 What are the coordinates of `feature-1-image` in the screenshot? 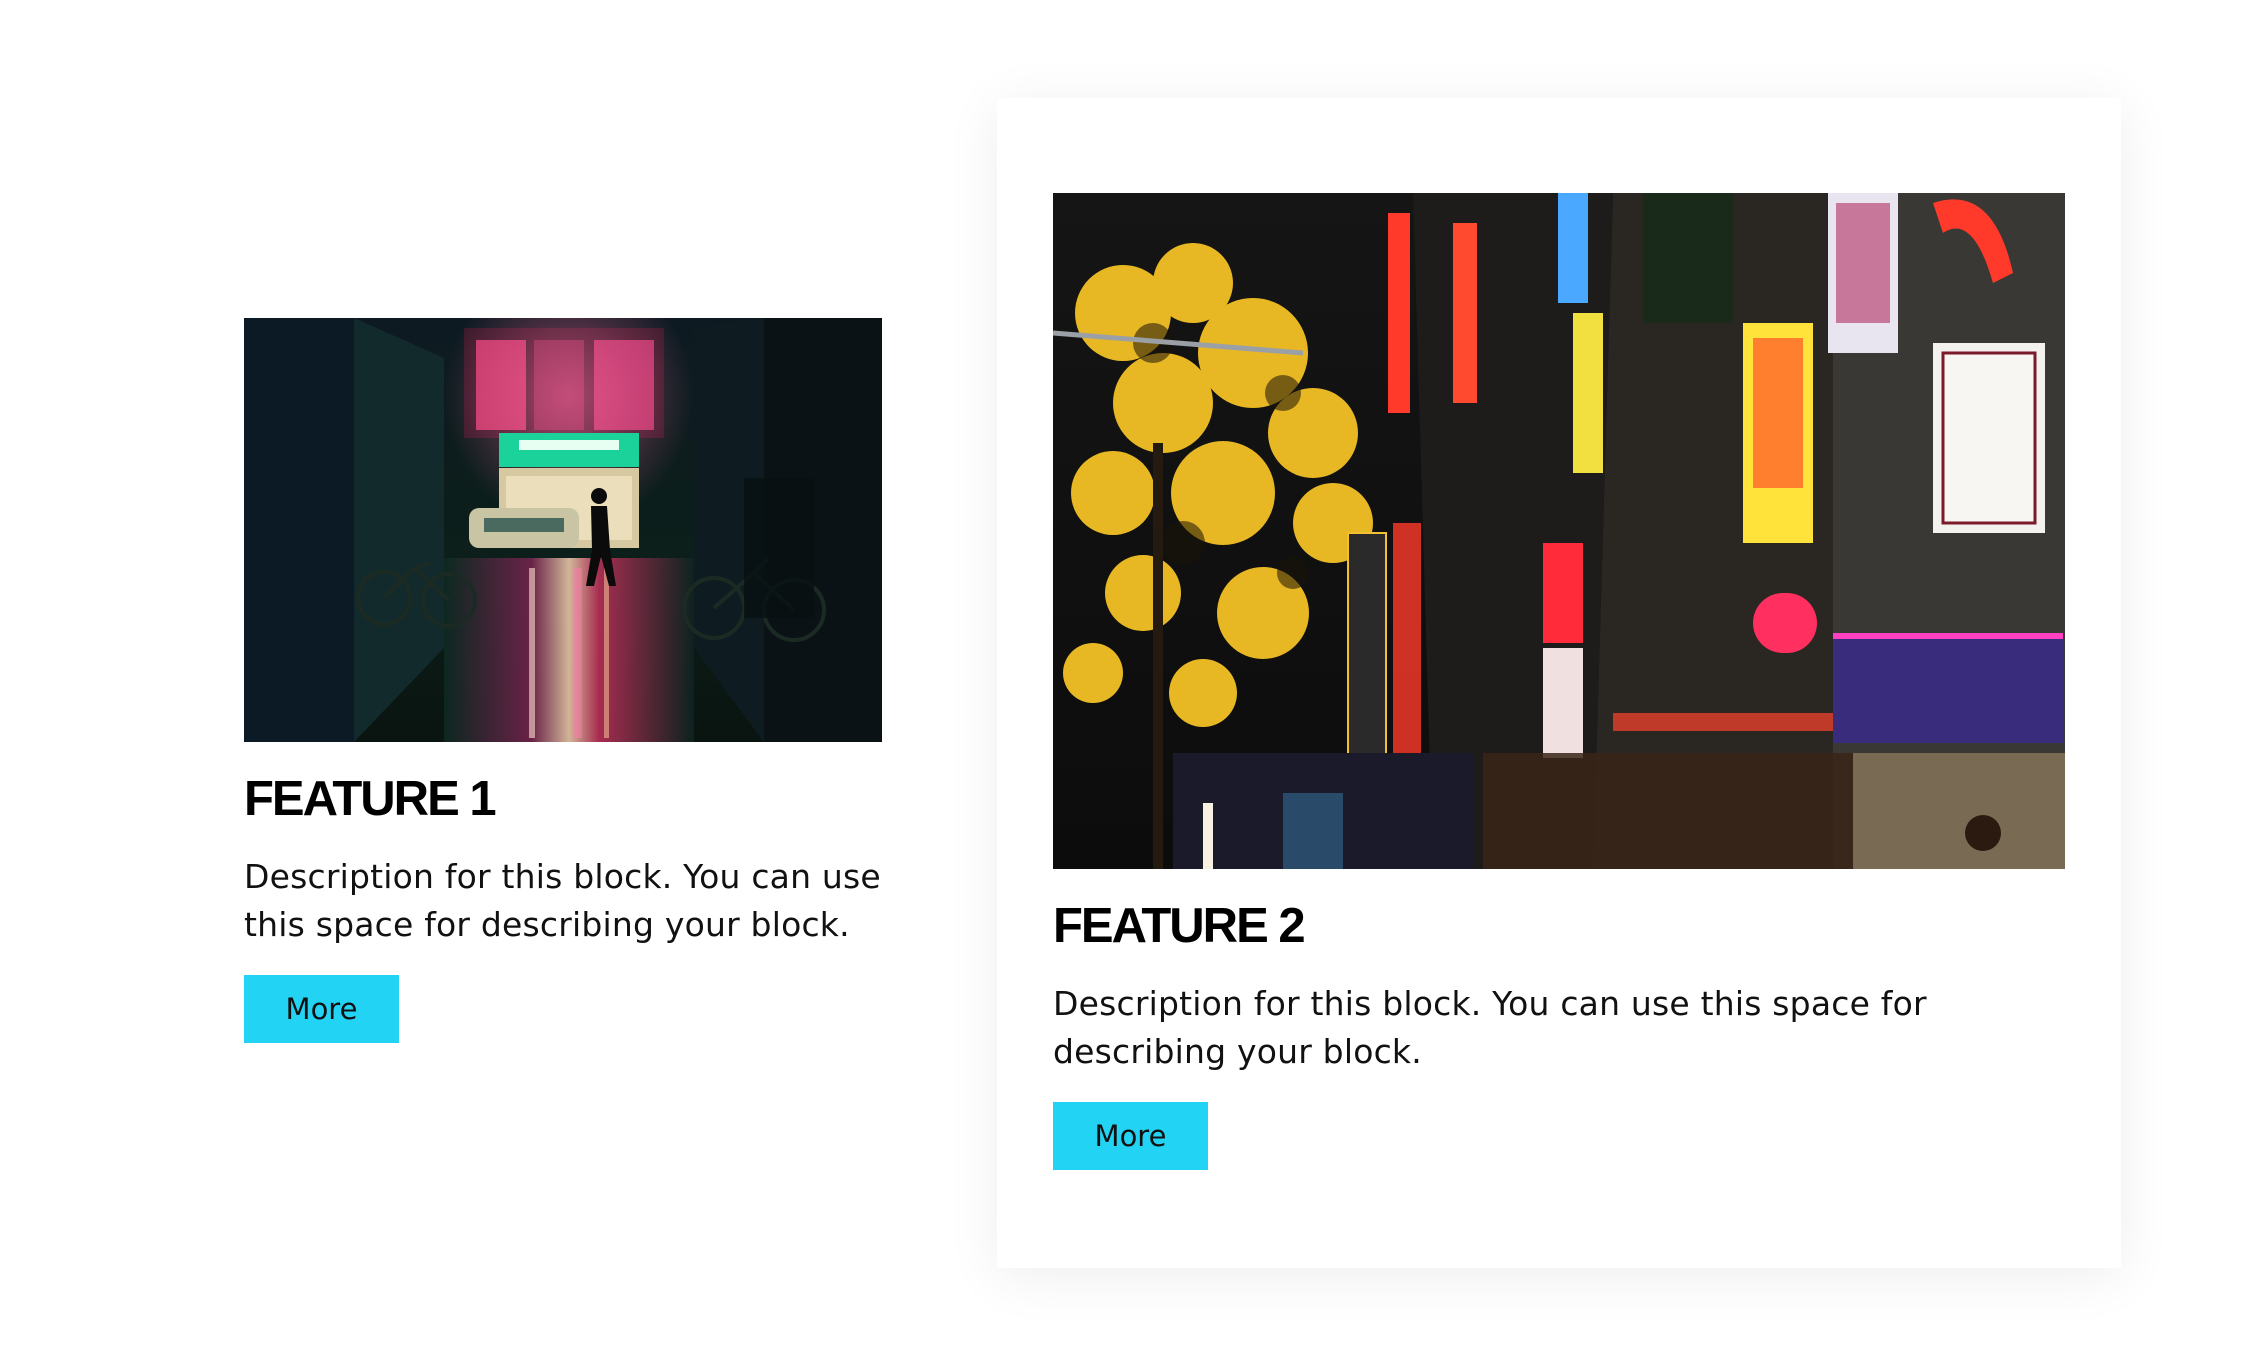 It's located at (563, 530).